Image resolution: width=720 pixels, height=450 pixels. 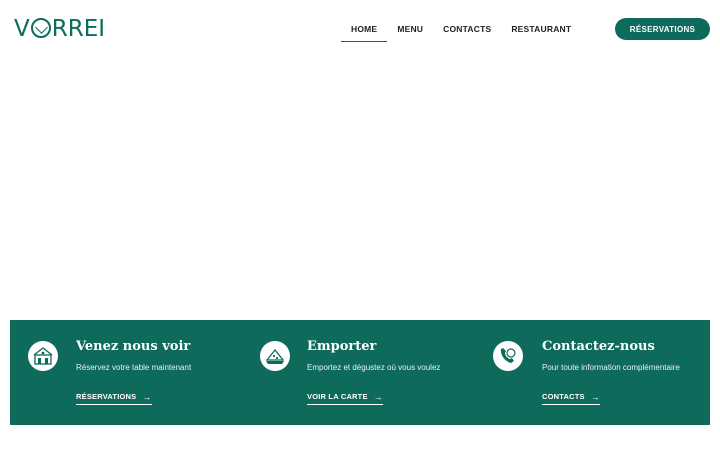 I want to click on reservations-button: RÉSERVATIONS, so click(x=662, y=29).